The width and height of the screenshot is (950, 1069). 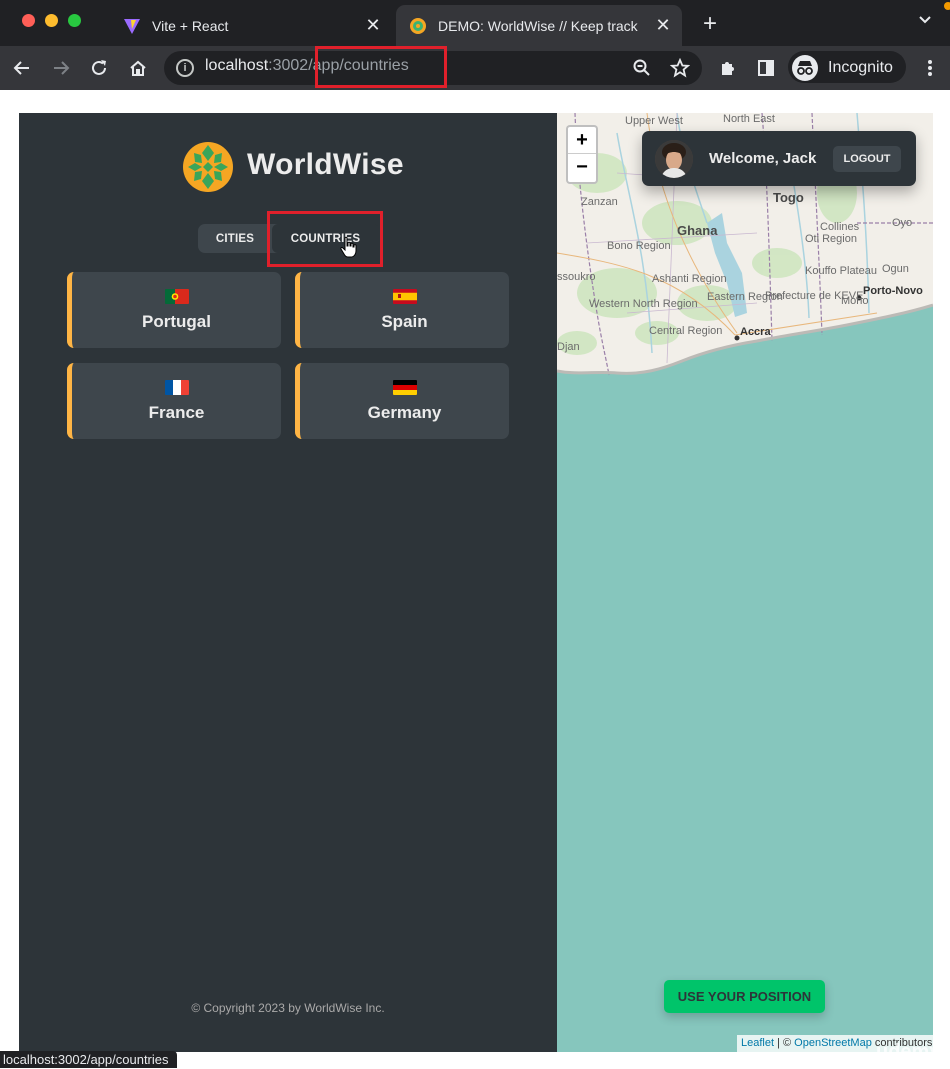 I want to click on status-bar-url: localhost:3002/app/countries, so click(x=88, y=1059).